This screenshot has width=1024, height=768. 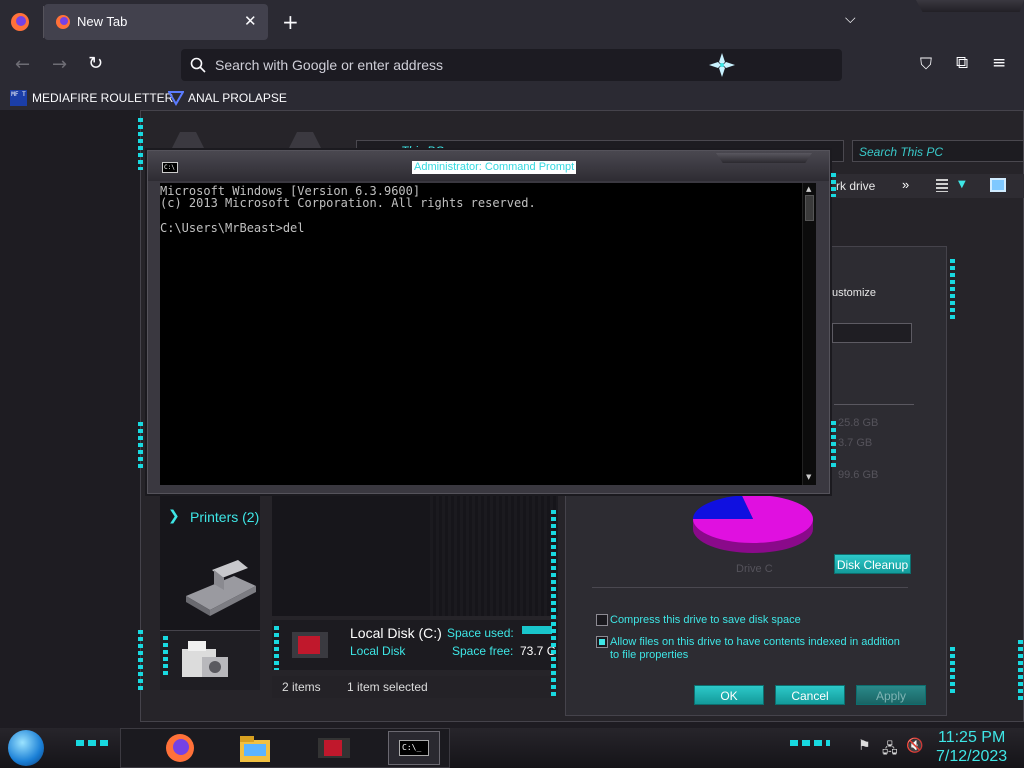 I want to click on cmd-title-bar: C:\ Administrator: Command Prompt, so click(x=488, y=166).